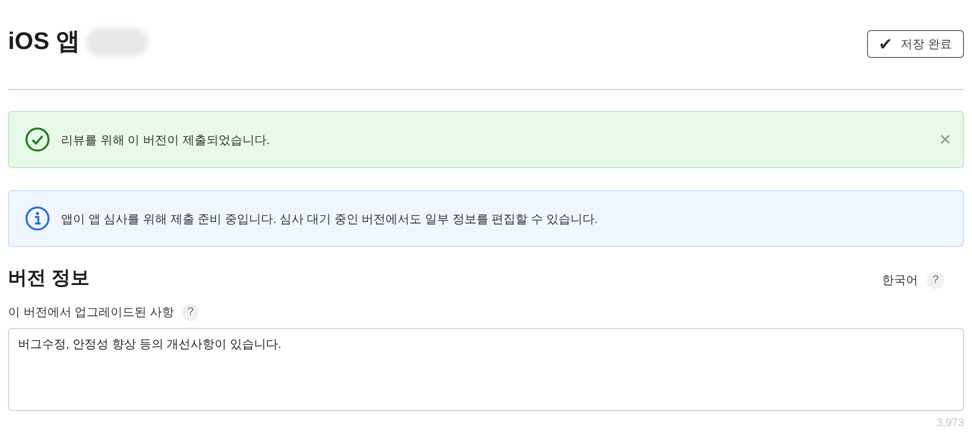  What do you see at coordinates (37, 139) in the screenshot?
I see `check-circle-icon` at bounding box center [37, 139].